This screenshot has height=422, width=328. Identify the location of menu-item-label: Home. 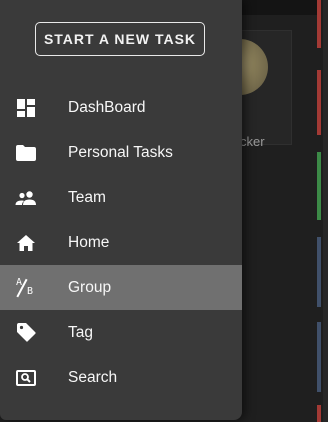
(89, 242).